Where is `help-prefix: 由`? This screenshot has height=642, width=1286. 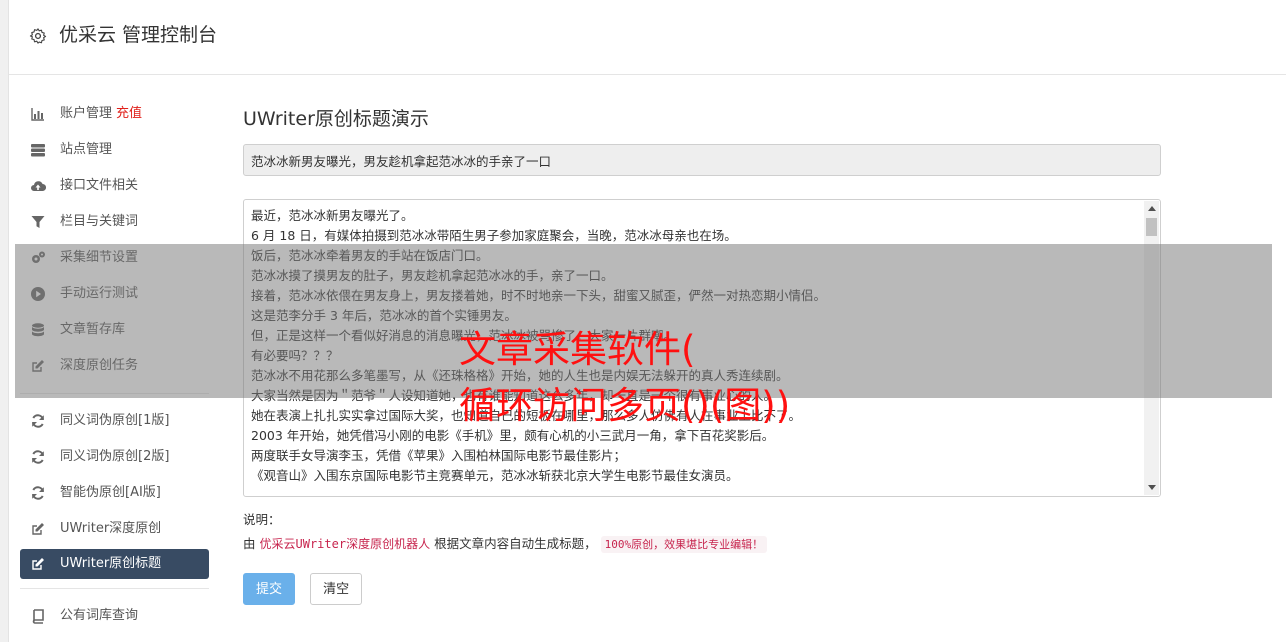
help-prefix: 由 is located at coordinates (249, 543).